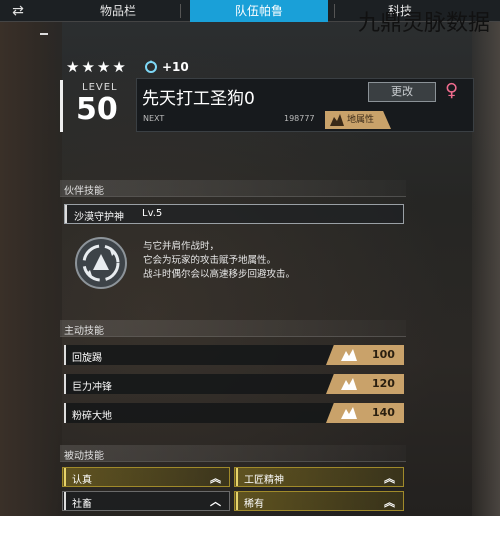 This screenshot has height=556, width=500. Describe the element at coordinates (402, 92) in the screenshot. I see `rename-button: 更改` at that location.